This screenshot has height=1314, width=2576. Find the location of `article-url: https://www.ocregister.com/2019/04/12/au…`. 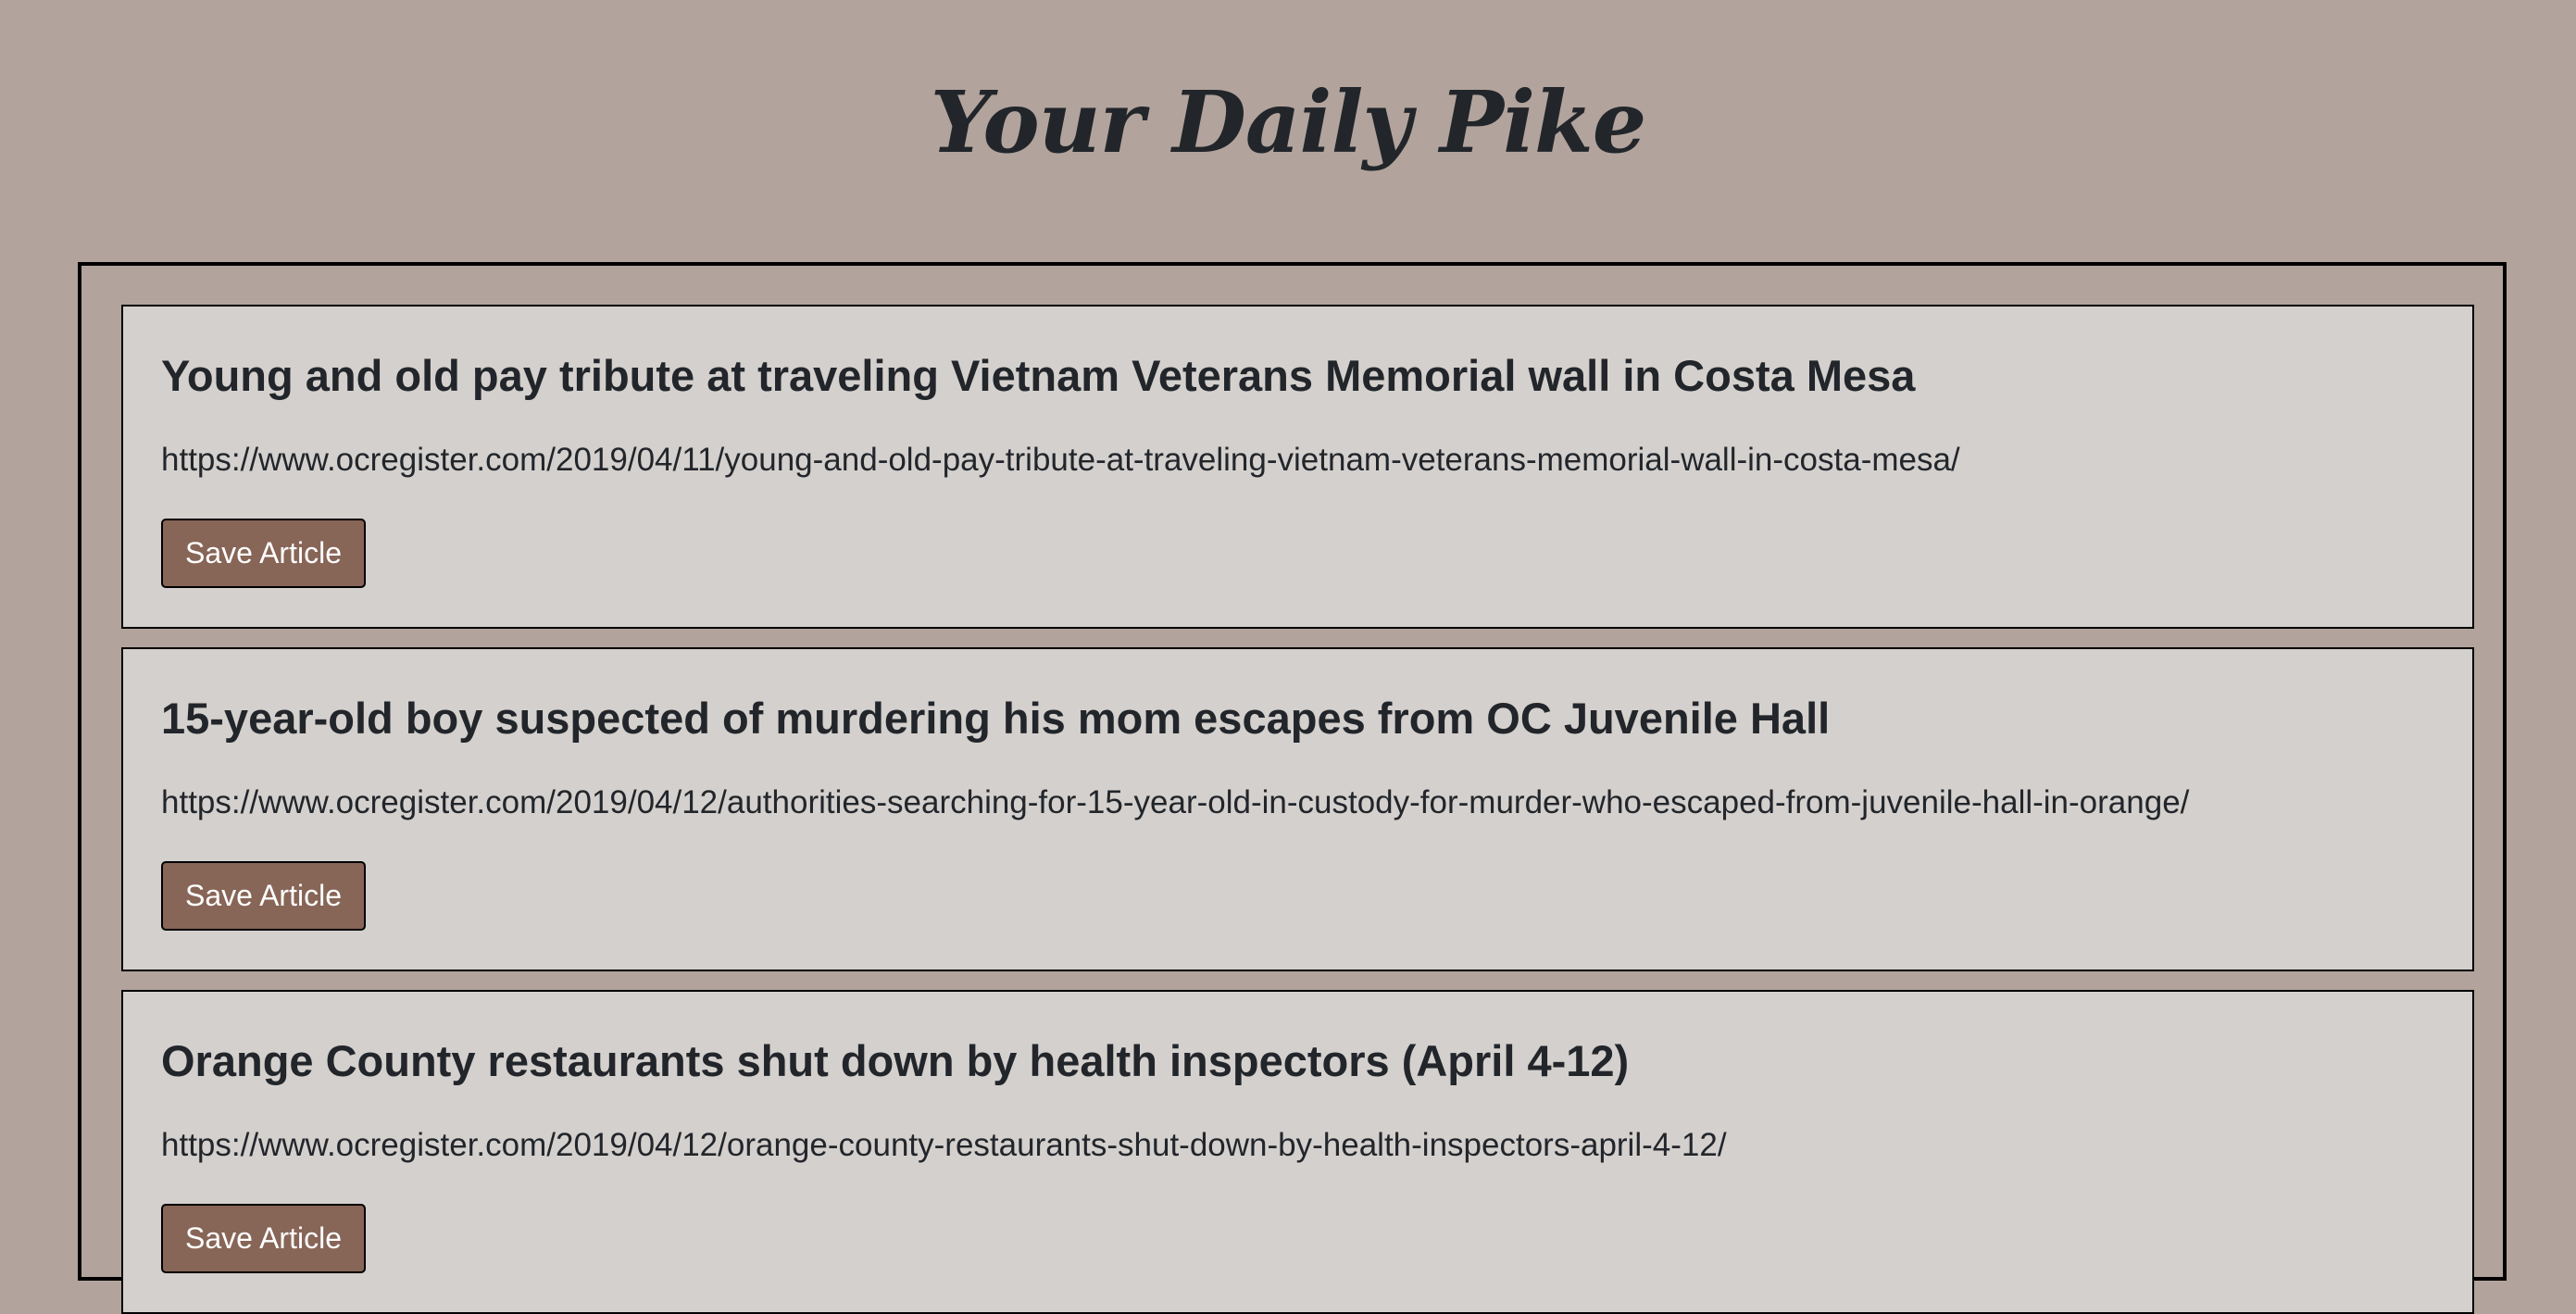

article-url: https://www.ocregister.com/2019/04/12/au… is located at coordinates (1175, 803).